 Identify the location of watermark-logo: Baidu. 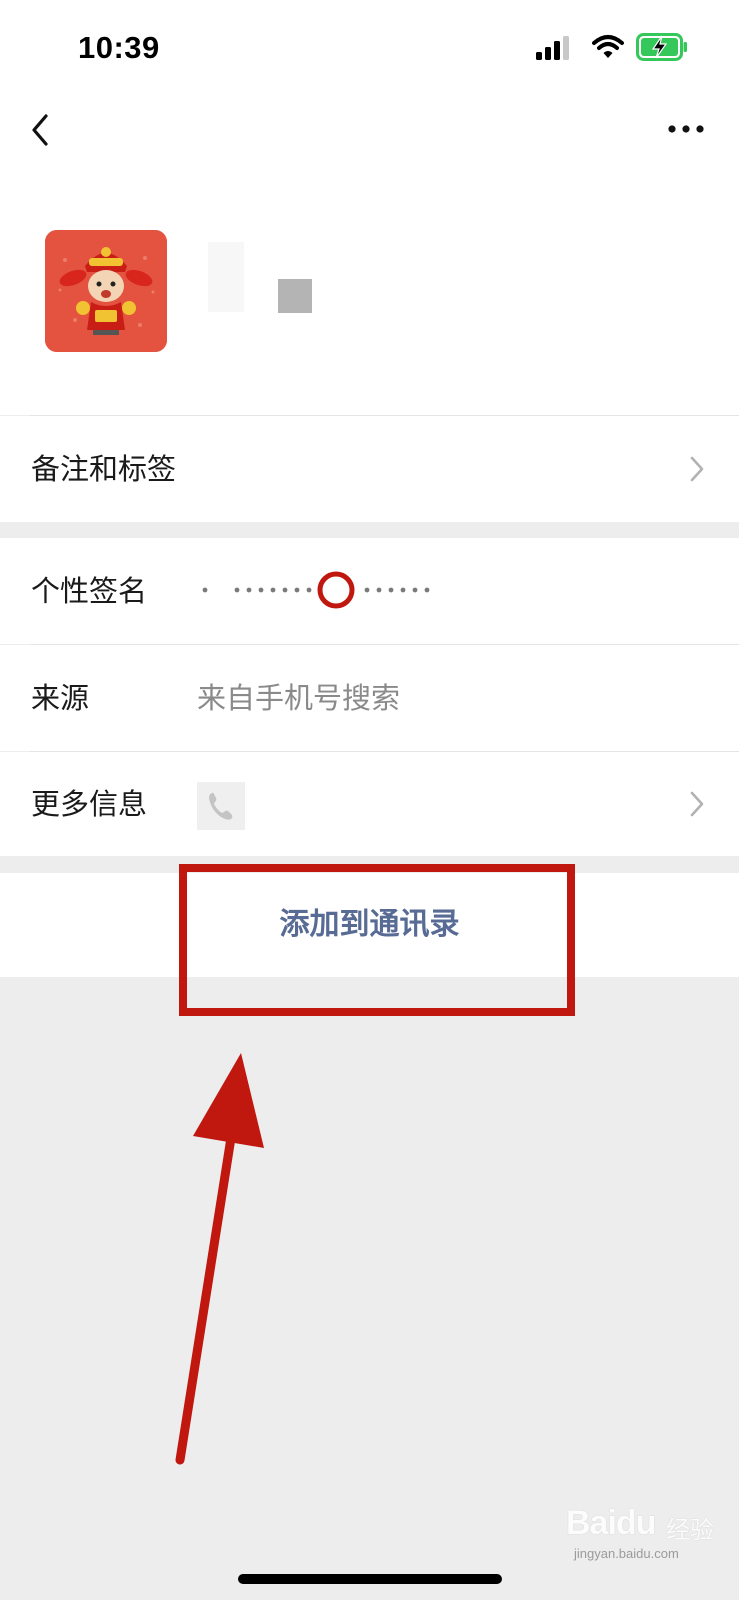
(611, 1523).